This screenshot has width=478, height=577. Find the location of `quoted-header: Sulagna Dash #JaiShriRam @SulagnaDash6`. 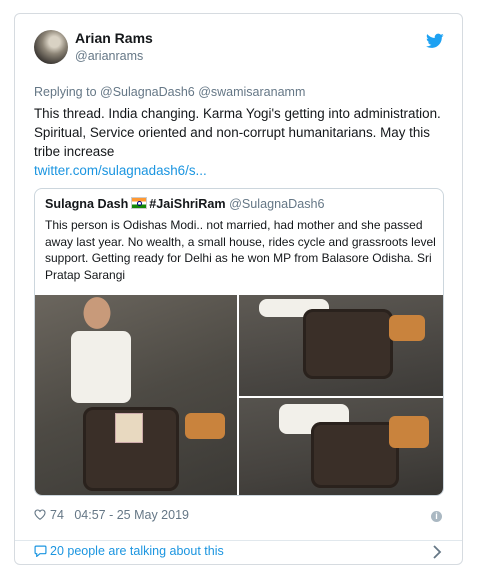

quoted-header: Sulagna Dash #JaiShriRam @SulagnaDash6 is located at coordinates (185, 204).